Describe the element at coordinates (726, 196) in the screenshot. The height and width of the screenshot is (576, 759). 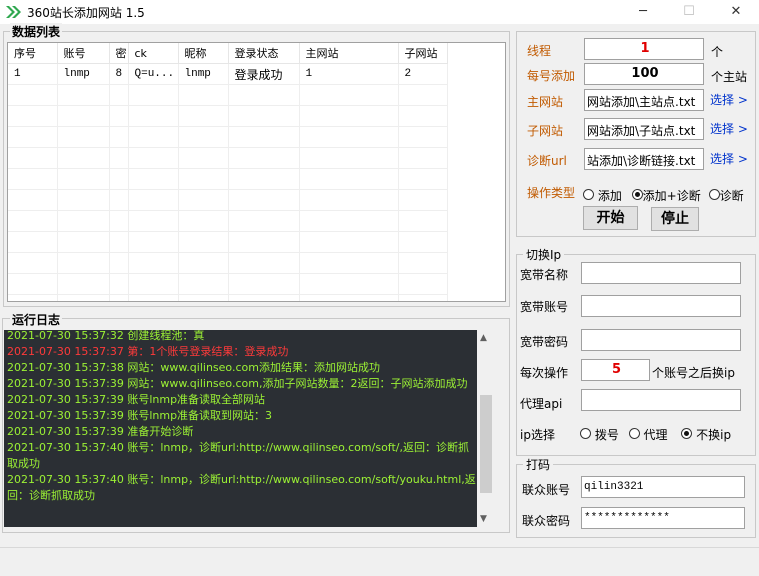
I see `op-radio-diagnose: 诊断` at that location.